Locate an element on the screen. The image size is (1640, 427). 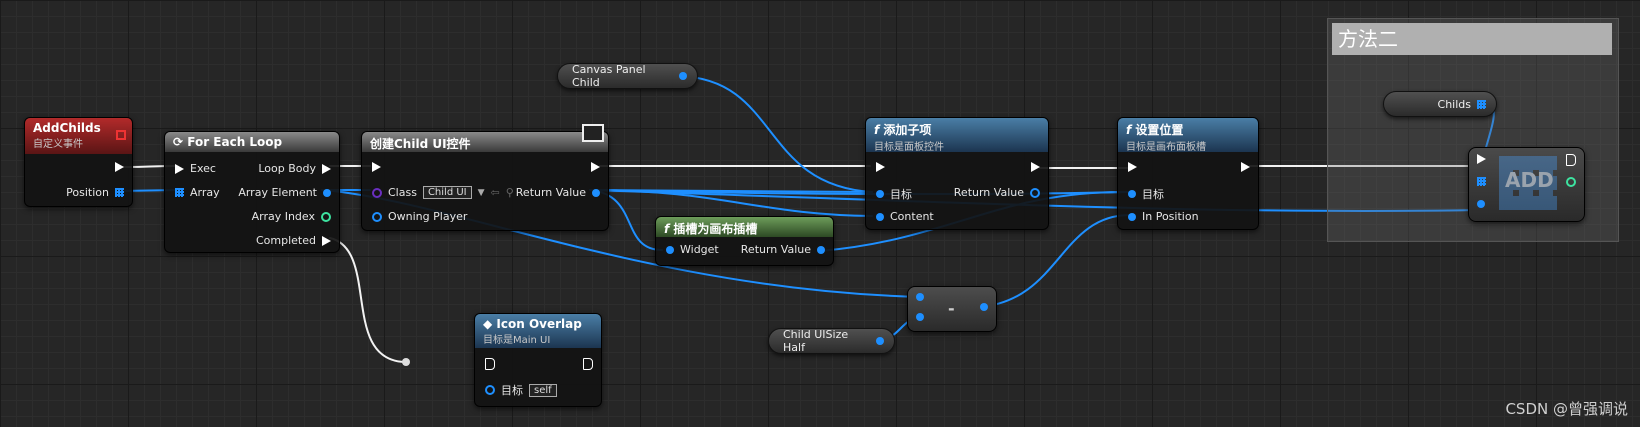
class-pin is located at coordinates (377, 192).